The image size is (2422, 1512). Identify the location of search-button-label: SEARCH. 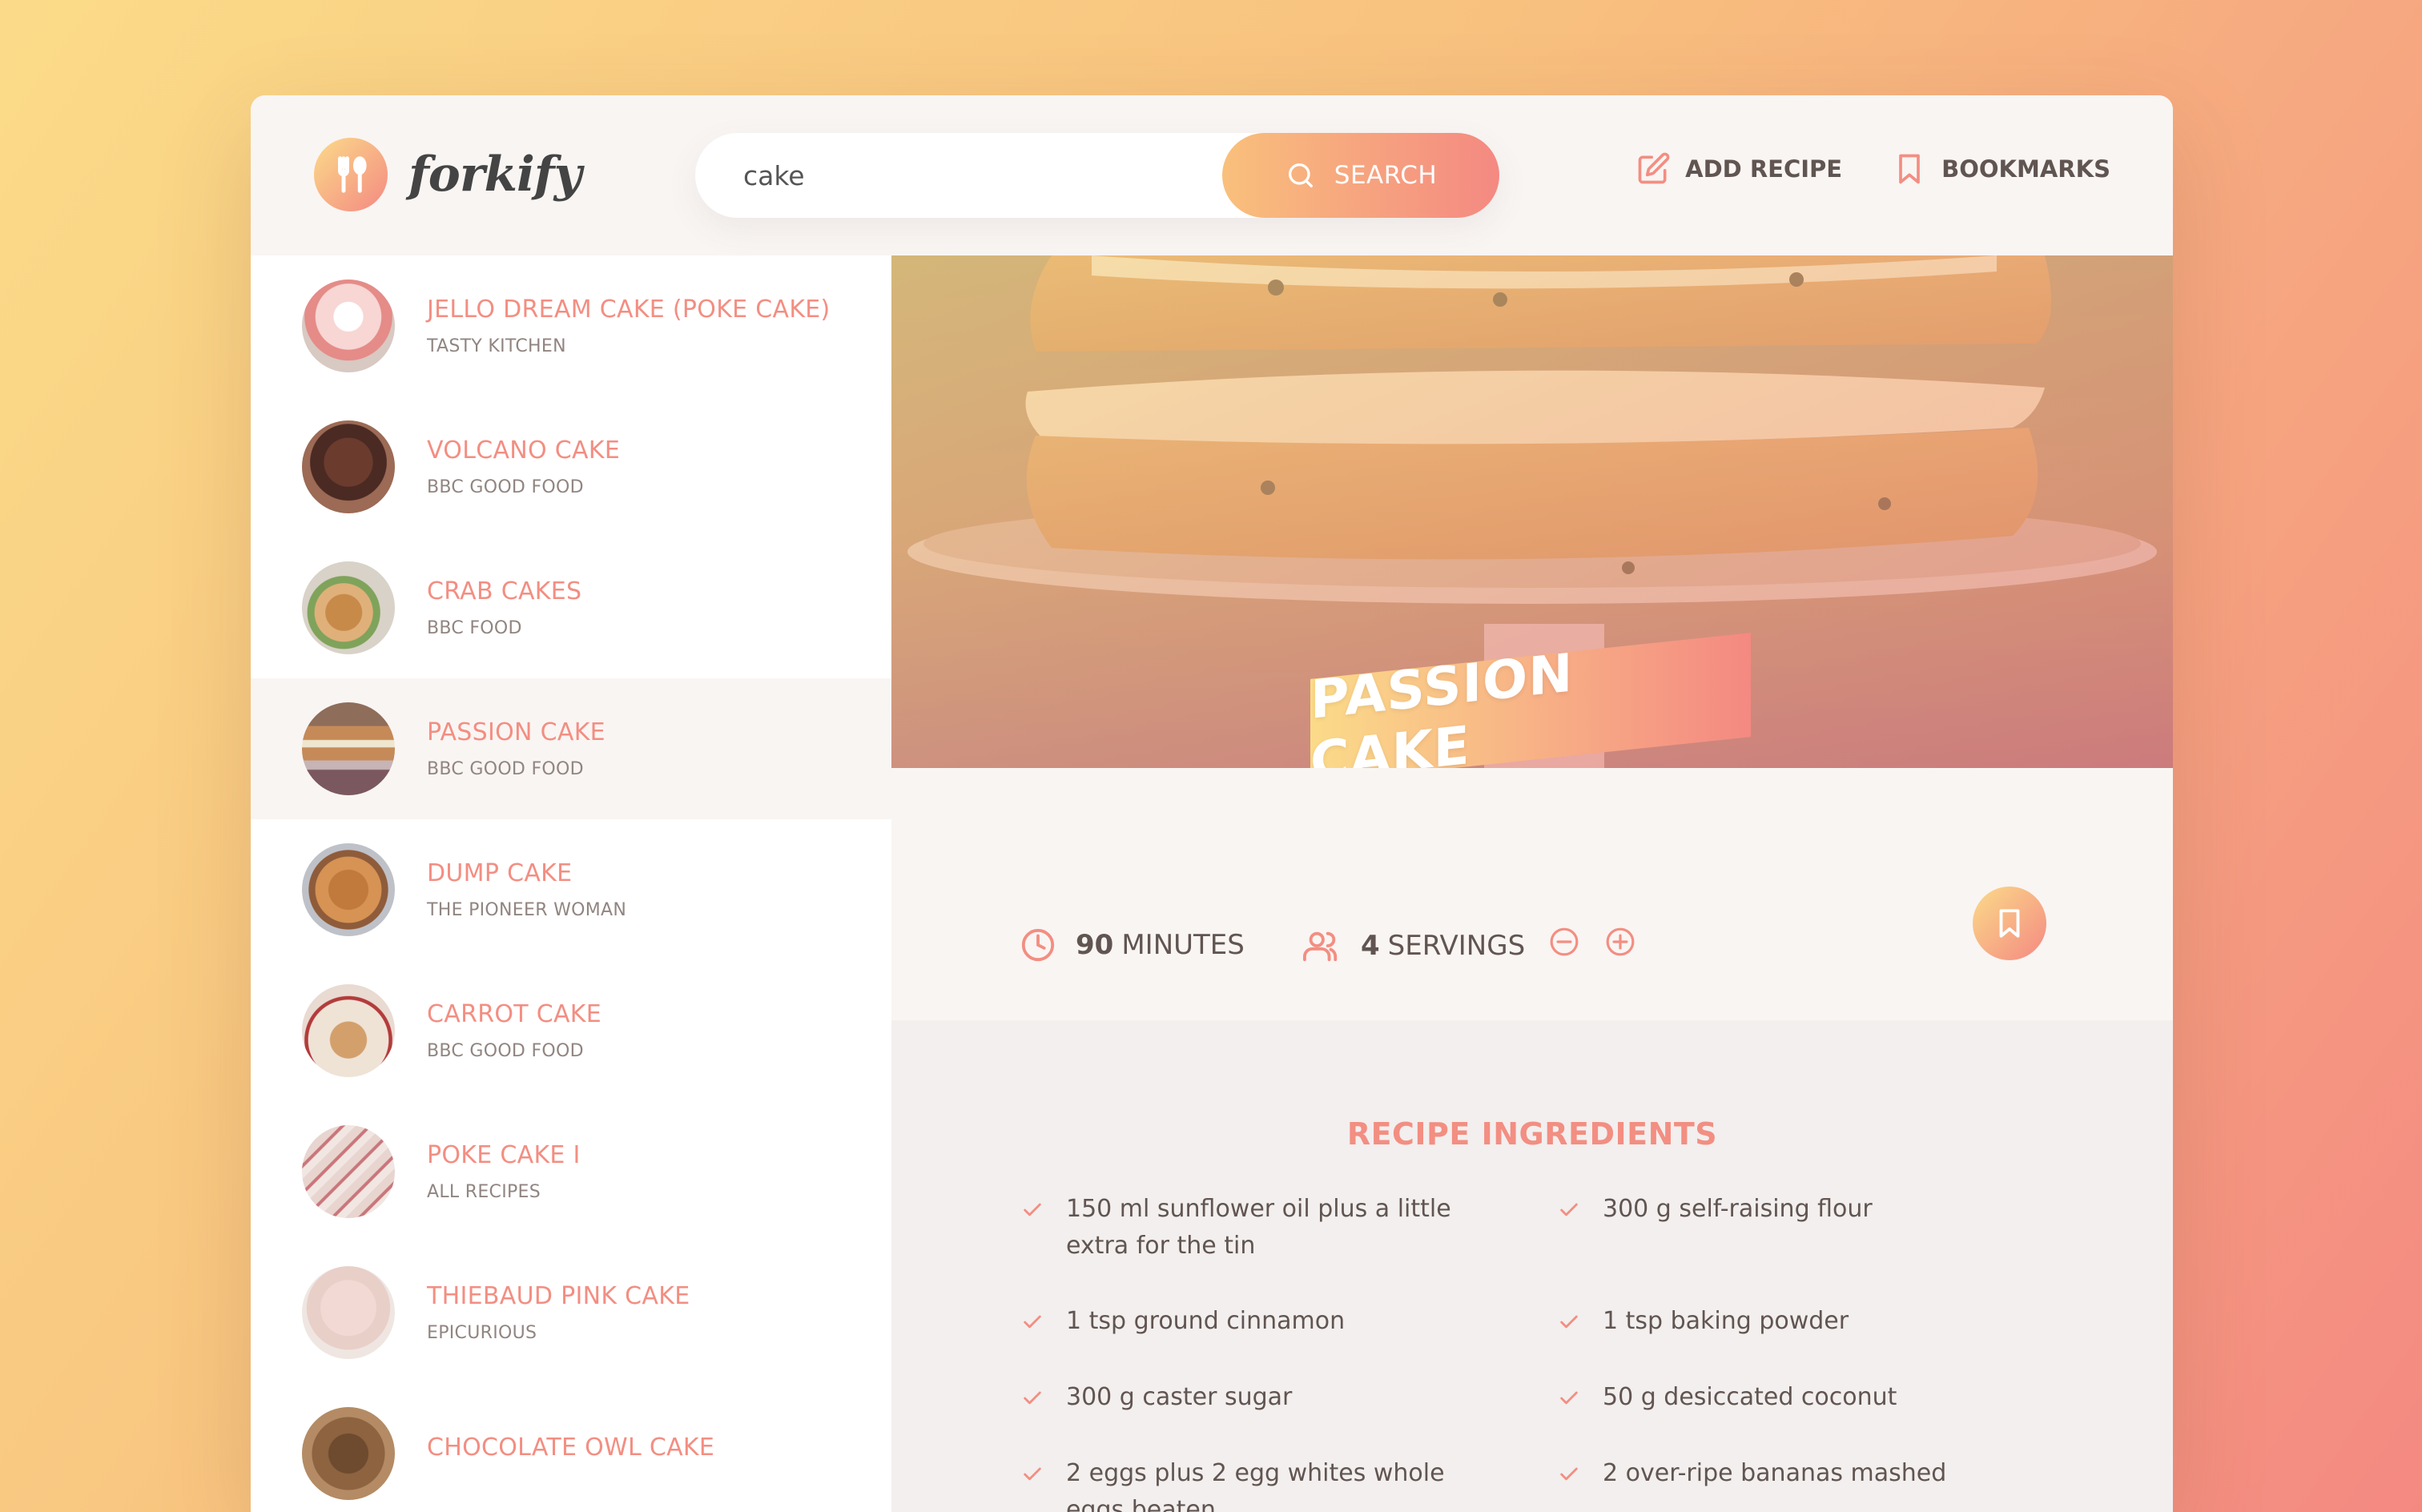
(1386, 175).